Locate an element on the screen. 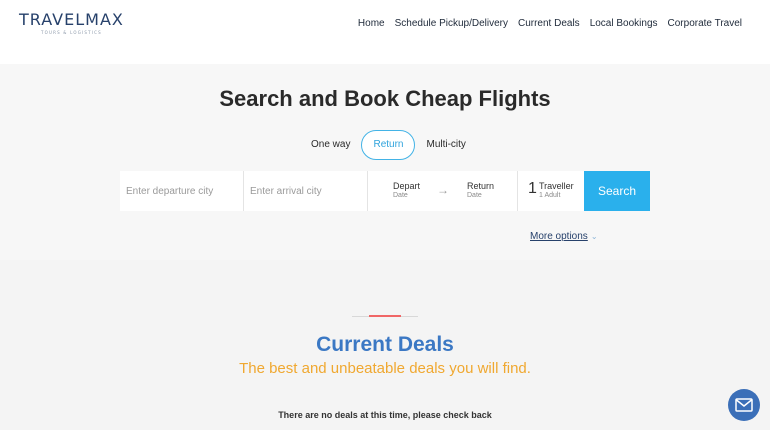  traveller-selector: 1 Traveller 1 Adult is located at coordinates (551, 191).